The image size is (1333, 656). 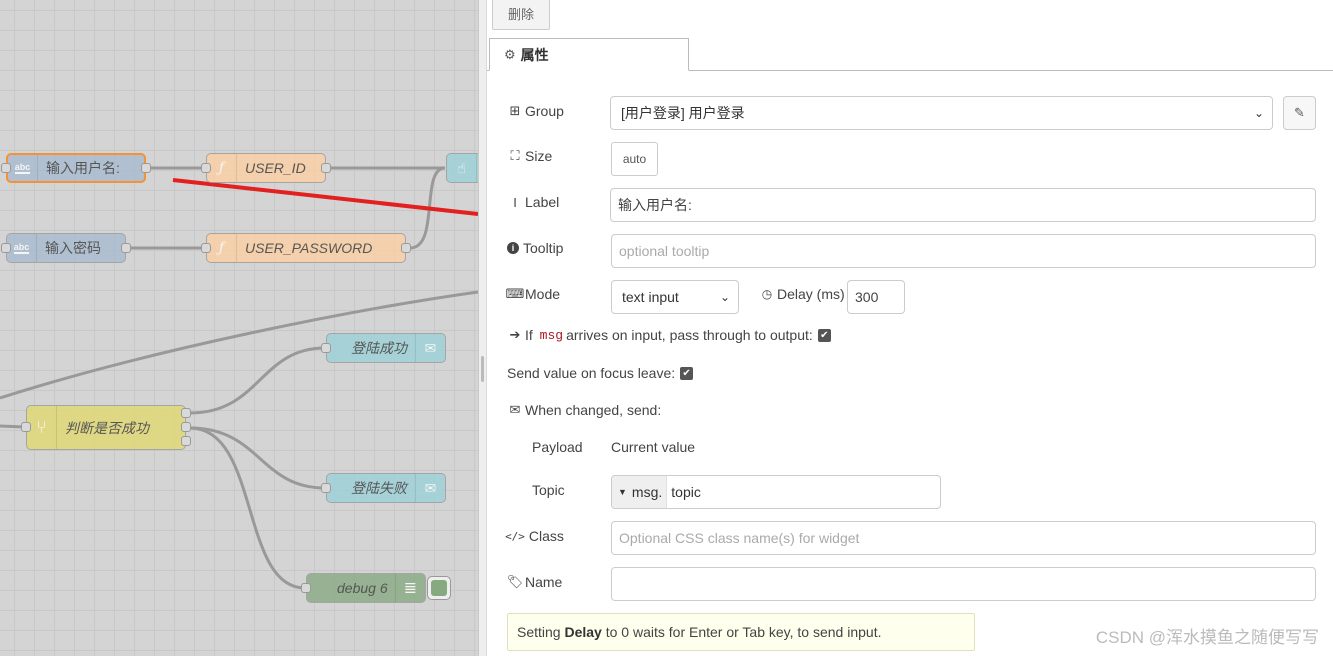 What do you see at coordinates (532, 294) in the screenshot?
I see `mode-label: ⌨ Mode` at bounding box center [532, 294].